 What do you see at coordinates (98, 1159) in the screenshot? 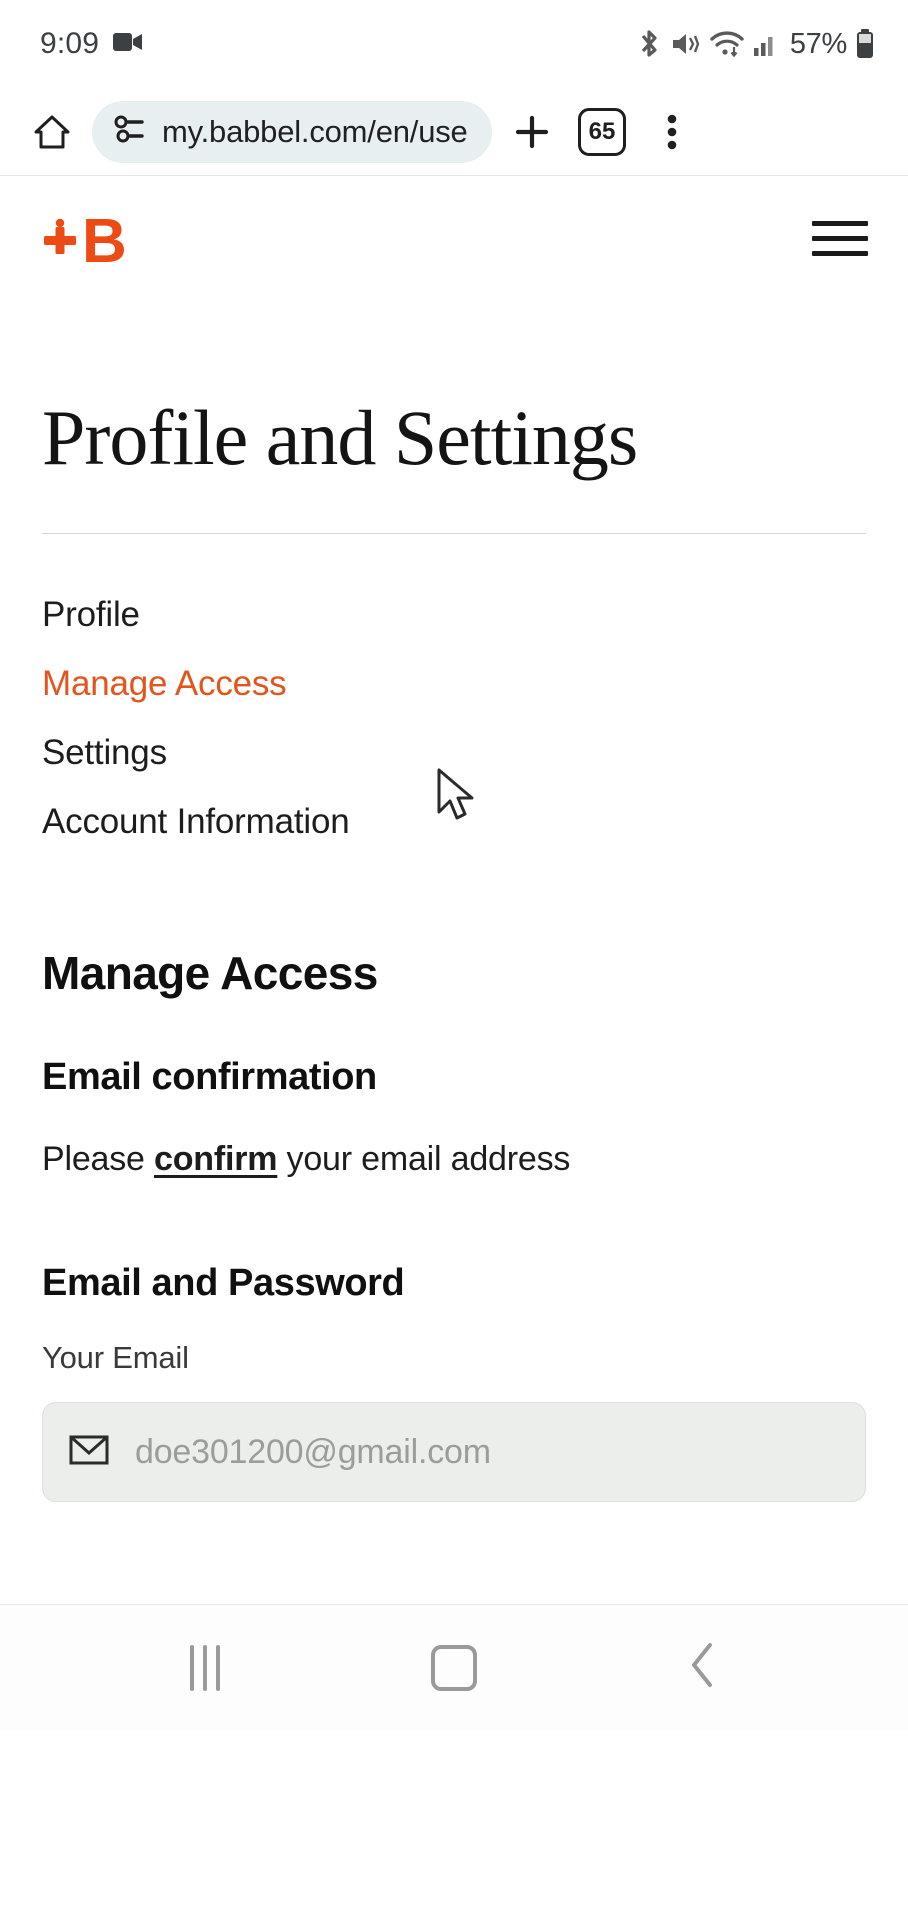
I see `confirm-text-prefix: Please` at bounding box center [98, 1159].